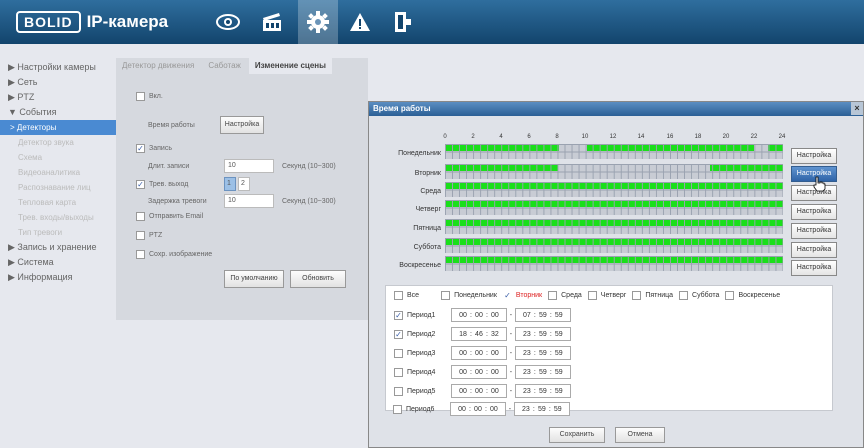 The width and height of the screenshot is (864, 448). Describe the element at coordinates (553, 295) in the screenshot. I see `wednesday-checkbox` at that location.